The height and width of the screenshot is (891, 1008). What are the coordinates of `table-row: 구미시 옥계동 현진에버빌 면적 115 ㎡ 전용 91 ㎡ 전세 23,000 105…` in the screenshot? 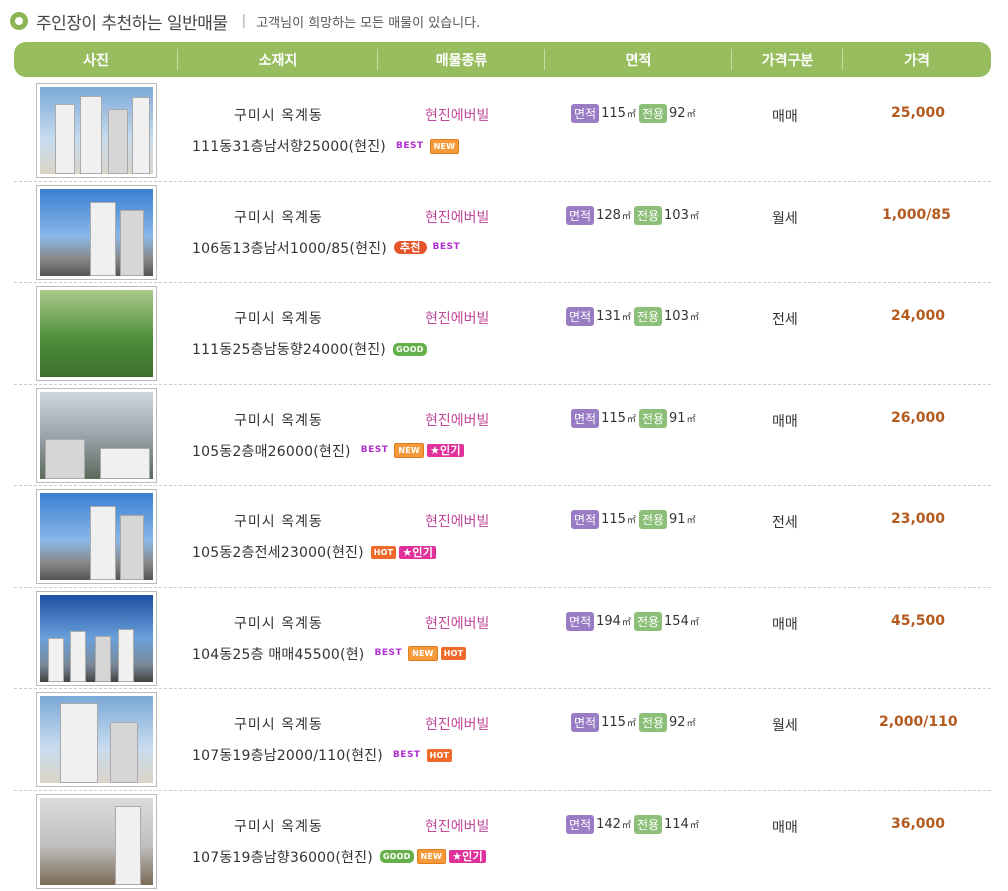 It's located at (502, 537).